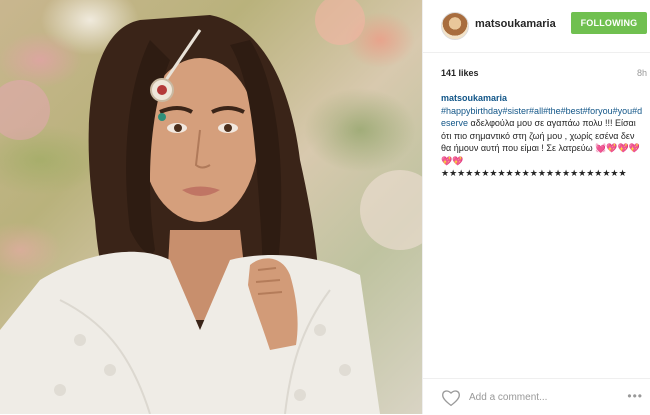 This screenshot has height=415, width=650. I want to click on comment-bar: Add a comment... •••, so click(536, 396).